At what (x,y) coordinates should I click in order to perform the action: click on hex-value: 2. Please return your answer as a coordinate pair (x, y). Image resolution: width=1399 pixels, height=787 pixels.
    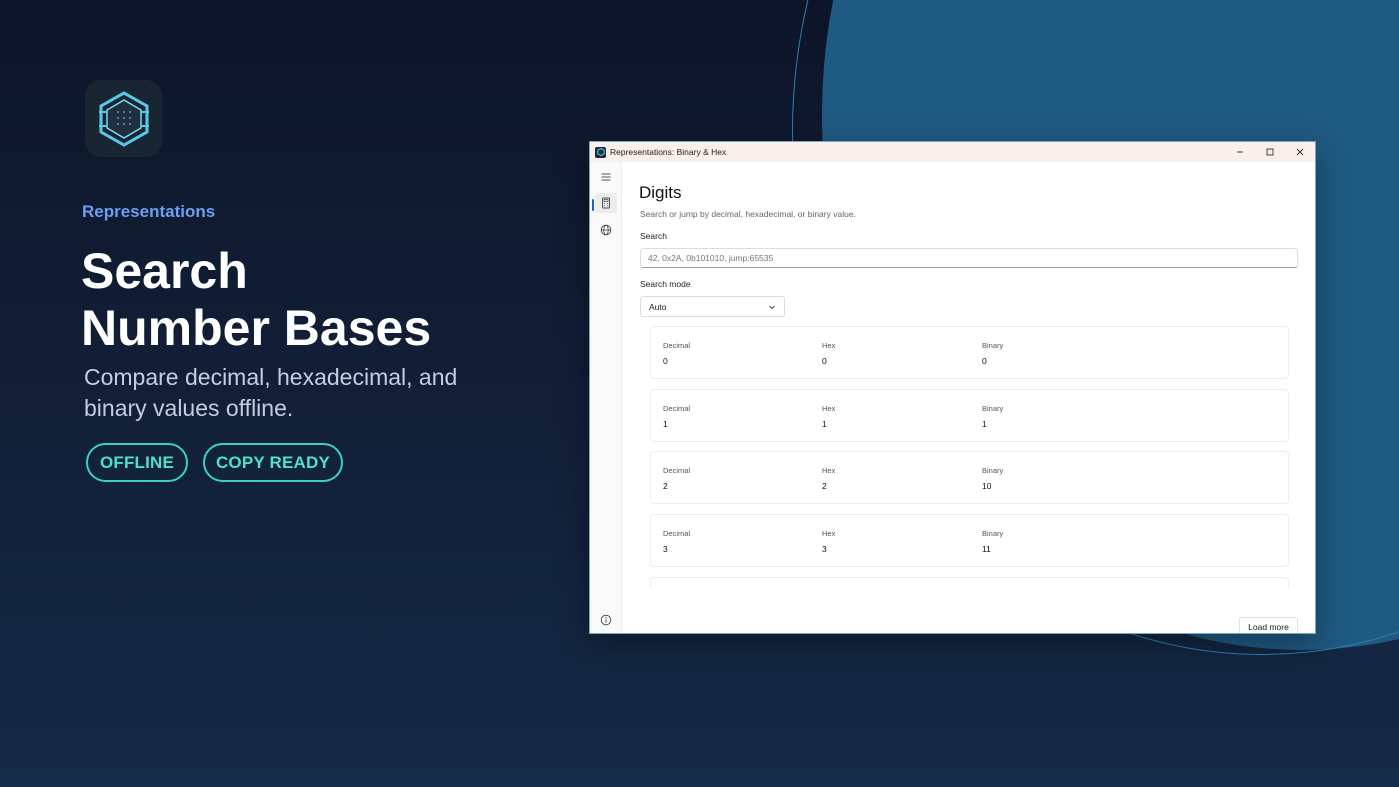
    Looking at the image, I should click on (824, 486).